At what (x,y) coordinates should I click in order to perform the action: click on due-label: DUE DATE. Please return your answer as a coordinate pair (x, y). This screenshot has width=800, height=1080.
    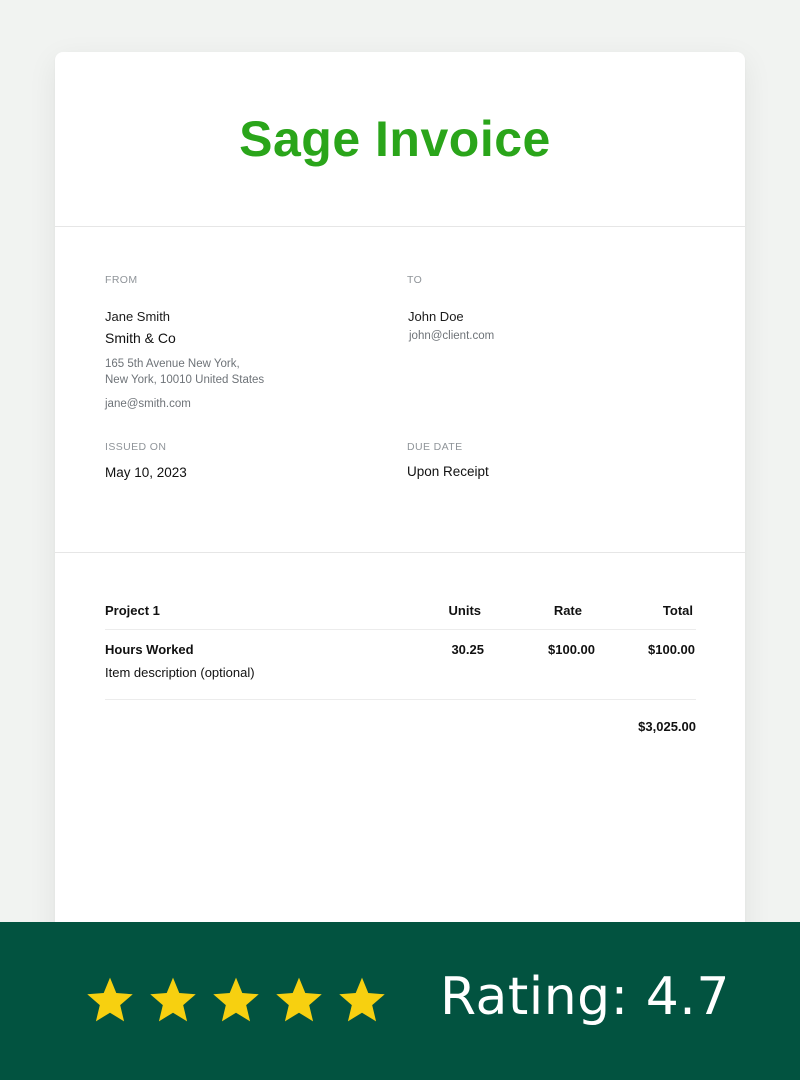
    Looking at the image, I should click on (435, 447).